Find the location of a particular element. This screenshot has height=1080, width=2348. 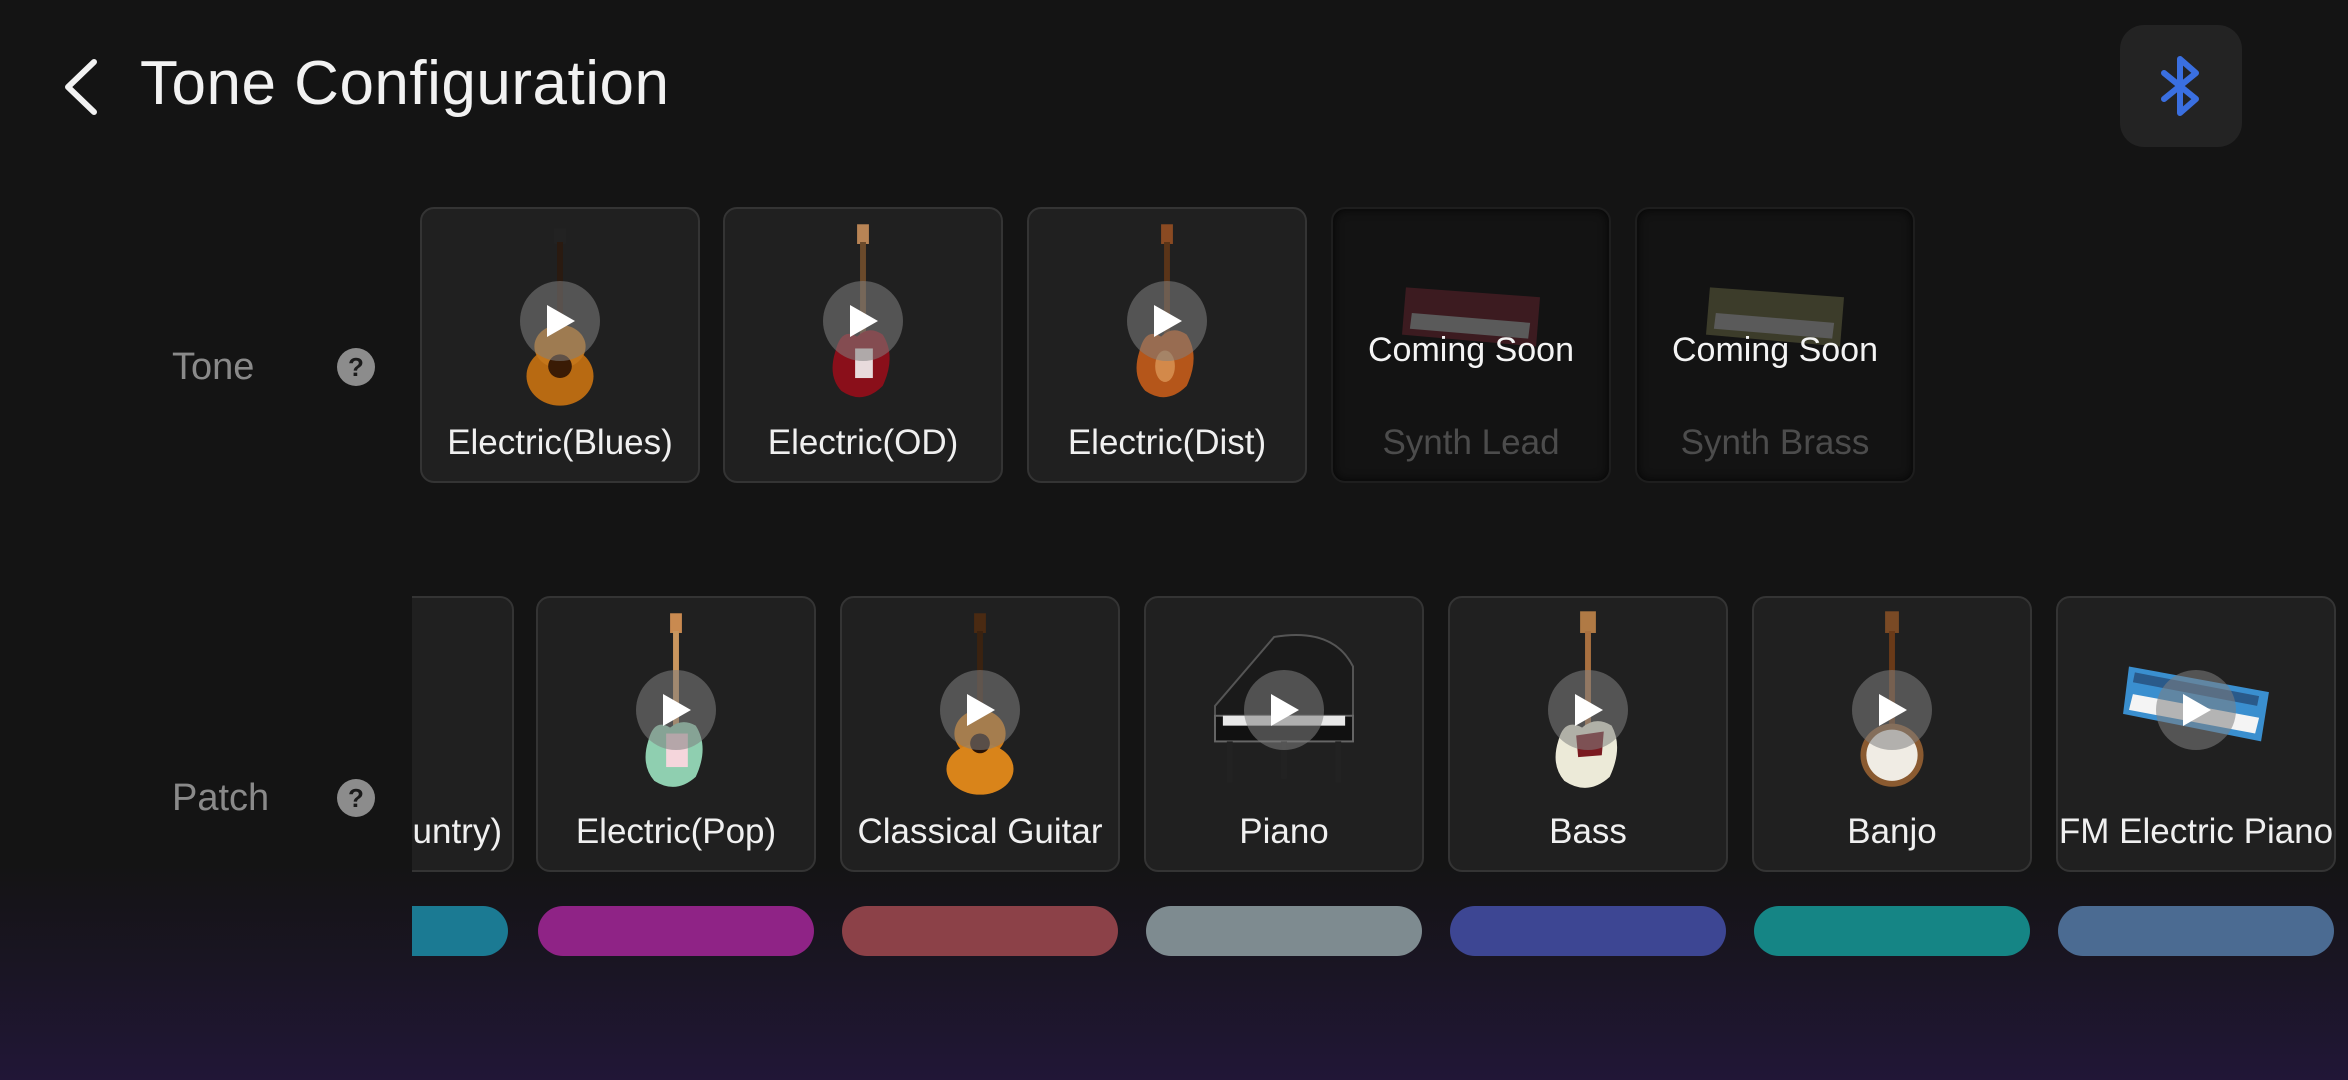

patch-card-label: Classical Guitar is located at coordinates (980, 831).